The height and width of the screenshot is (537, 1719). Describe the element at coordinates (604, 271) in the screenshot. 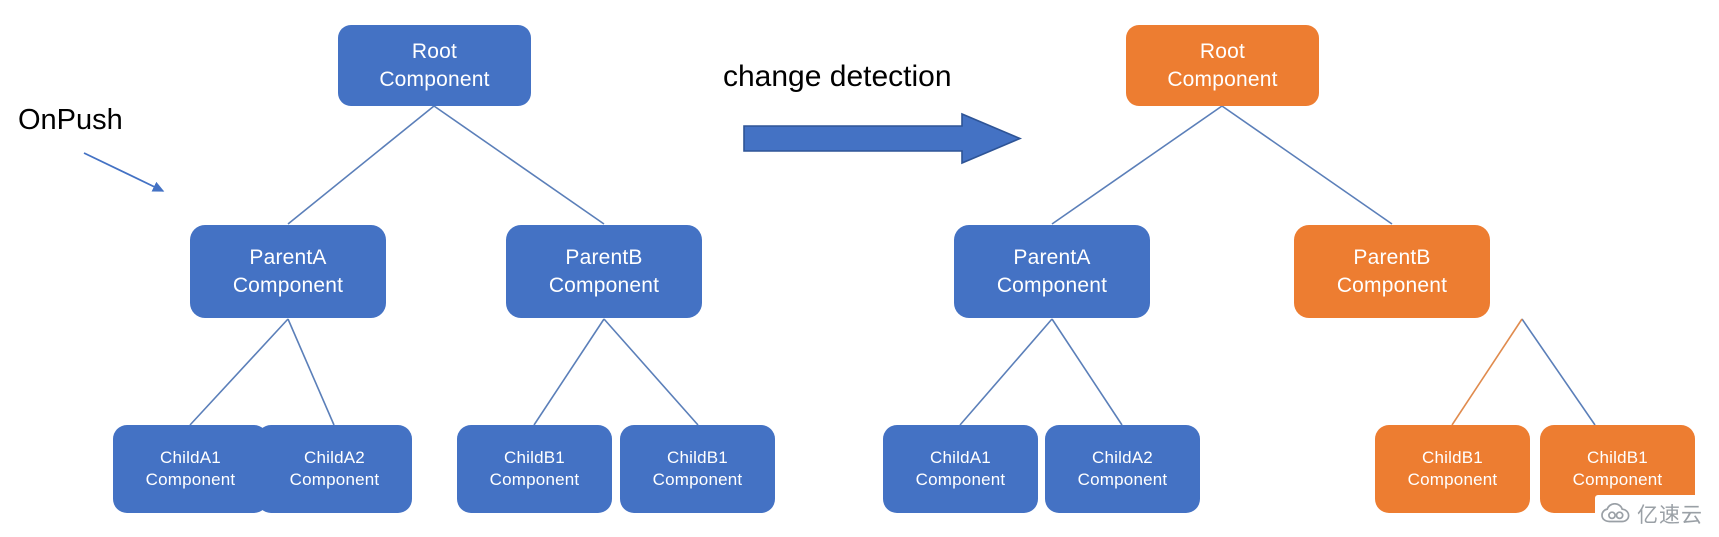

I see `left-parentB-component-node: ParentB Component` at that location.